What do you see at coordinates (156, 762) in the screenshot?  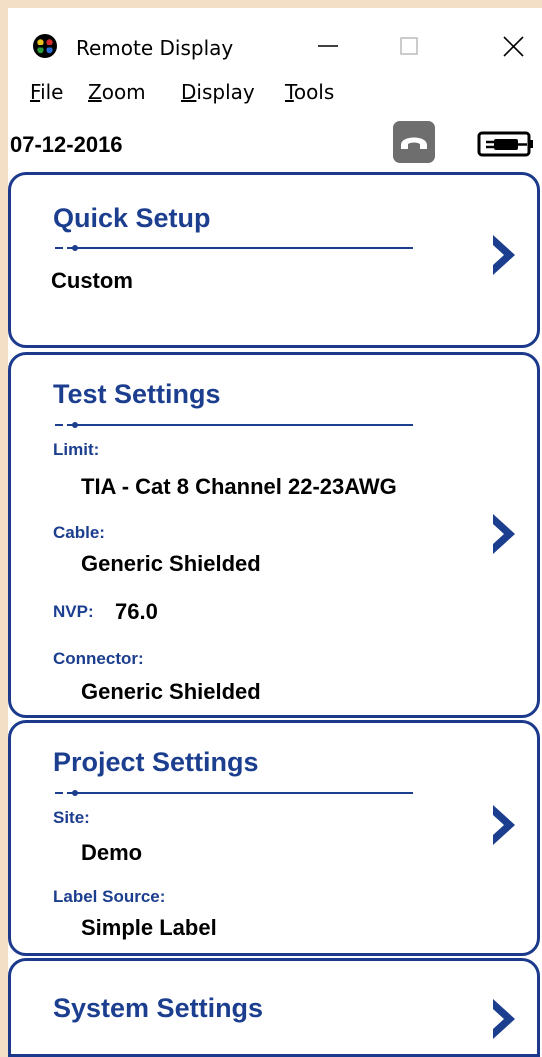 I see `project-settings-title: Project Settings` at bounding box center [156, 762].